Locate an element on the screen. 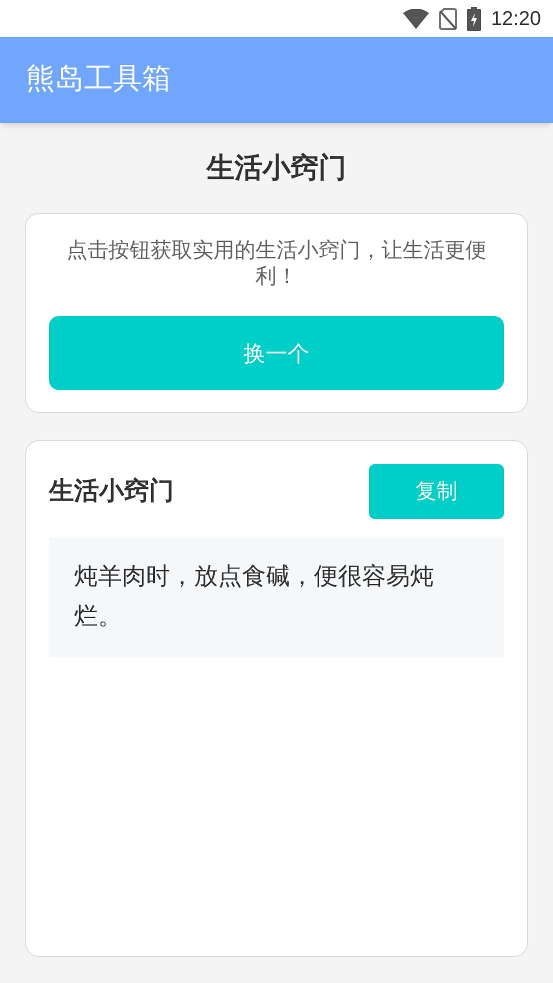 The height and width of the screenshot is (983, 553). battery-icon is located at coordinates (473, 18).